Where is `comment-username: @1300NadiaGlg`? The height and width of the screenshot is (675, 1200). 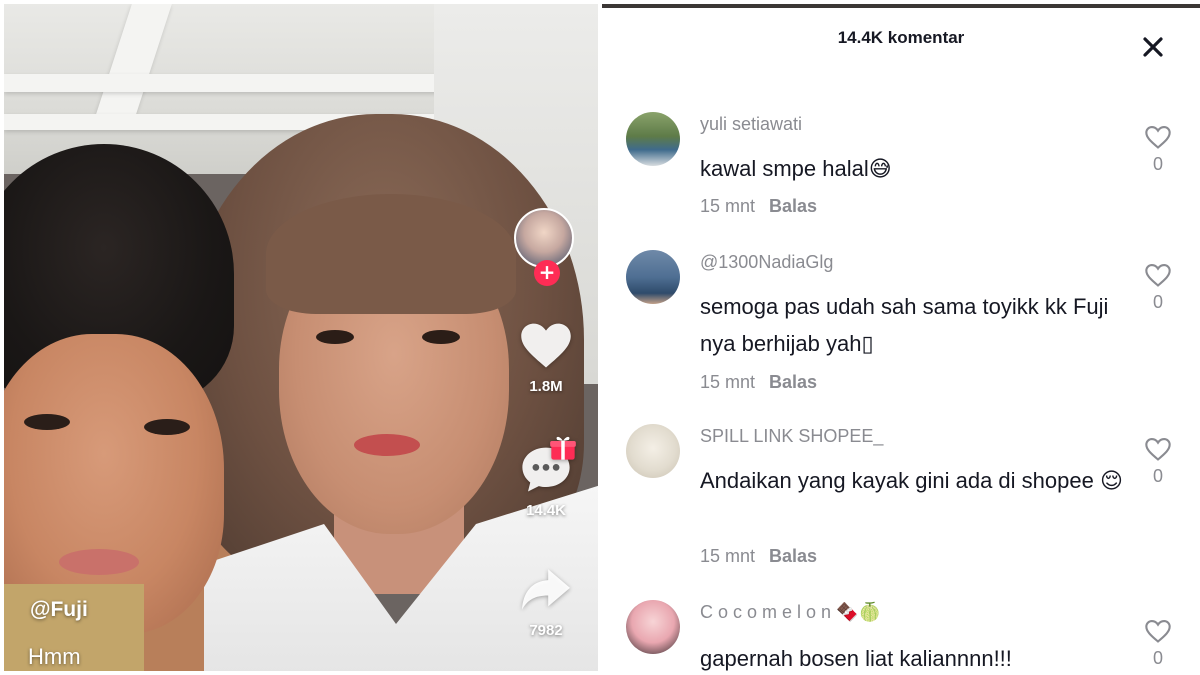 comment-username: @1300NadiaGlg is located at coordinates (766, 262).